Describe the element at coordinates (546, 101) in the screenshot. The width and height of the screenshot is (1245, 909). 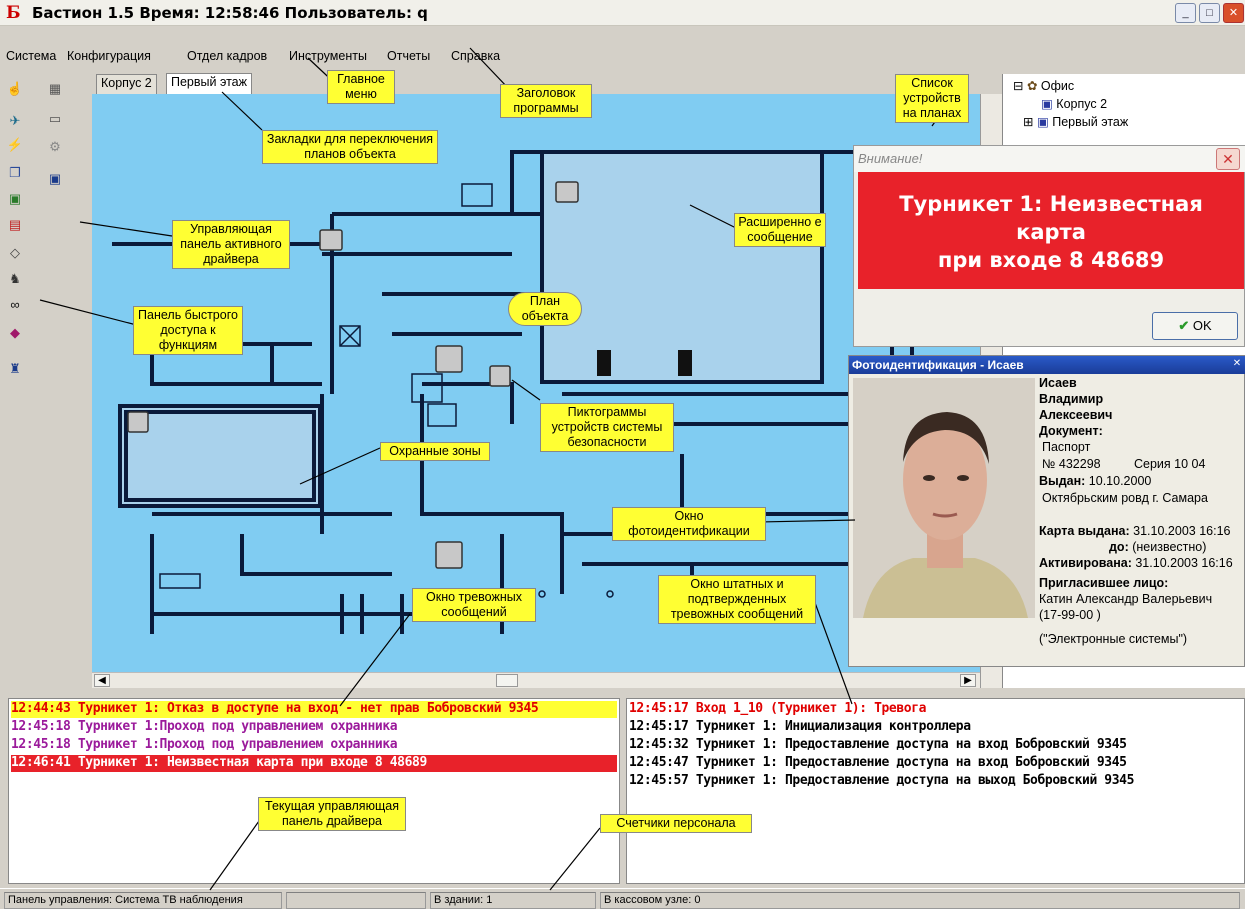
I see `callout-program-title: Заголовок программы` at that location.